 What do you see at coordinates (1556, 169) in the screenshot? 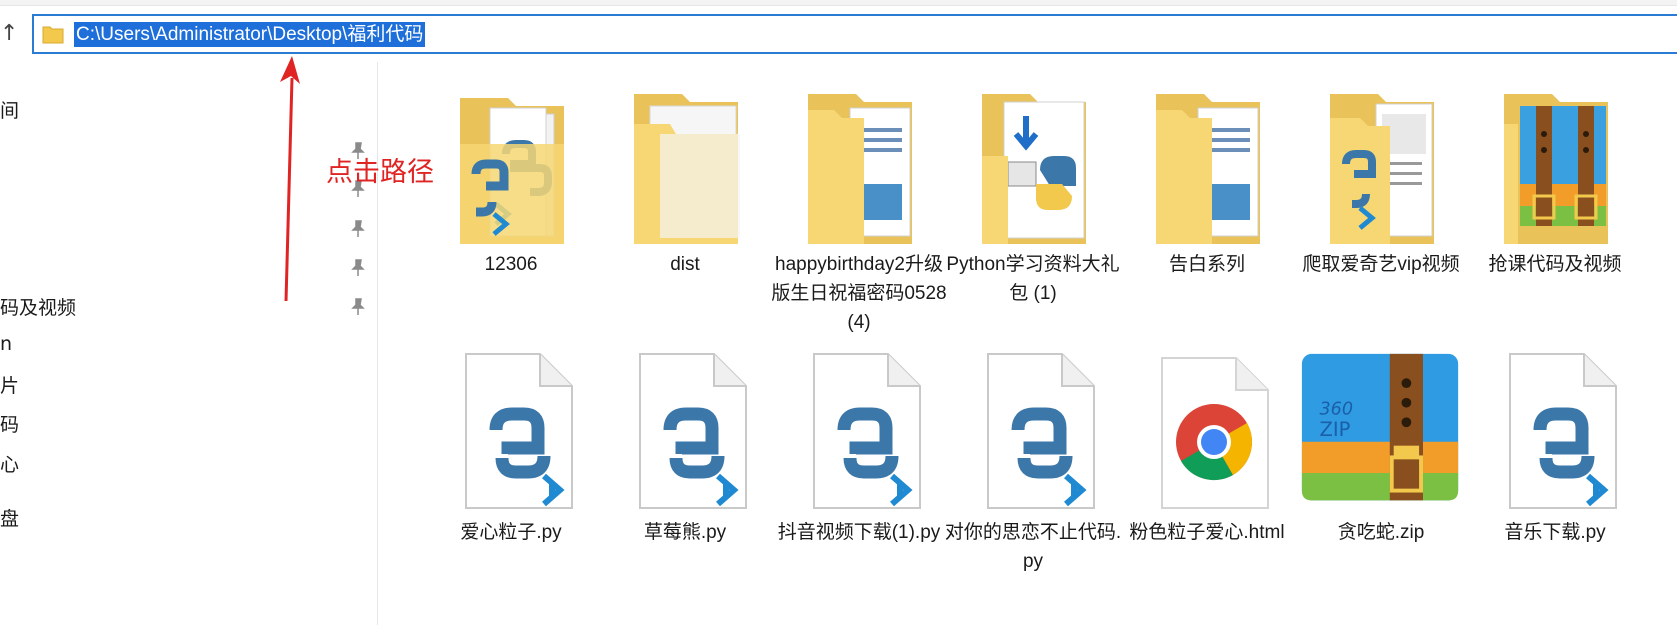
I see `folder-zip-icon` at bounding box center [1556, 169].